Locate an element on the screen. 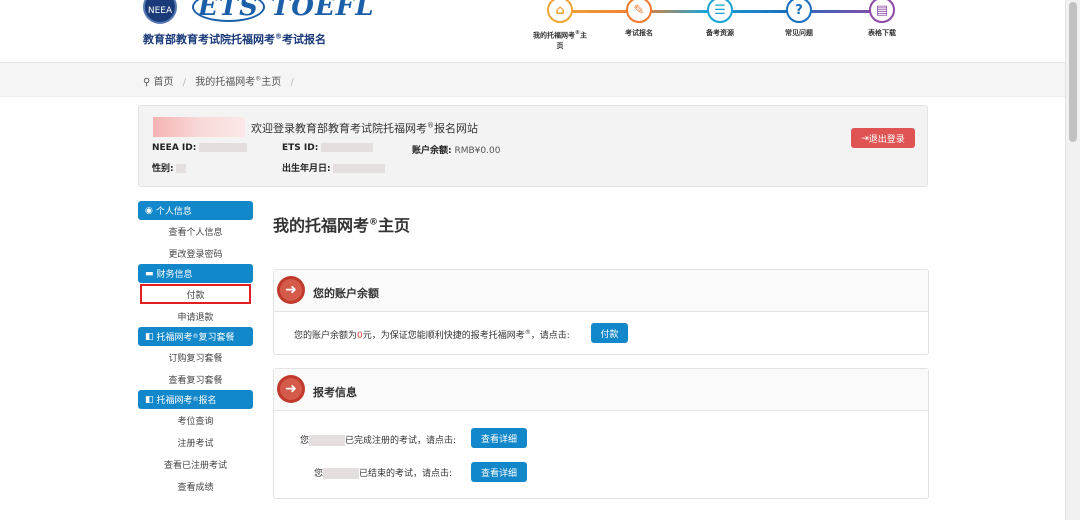  credit-card-icon: ▬ is located at coordinates (149, 273).